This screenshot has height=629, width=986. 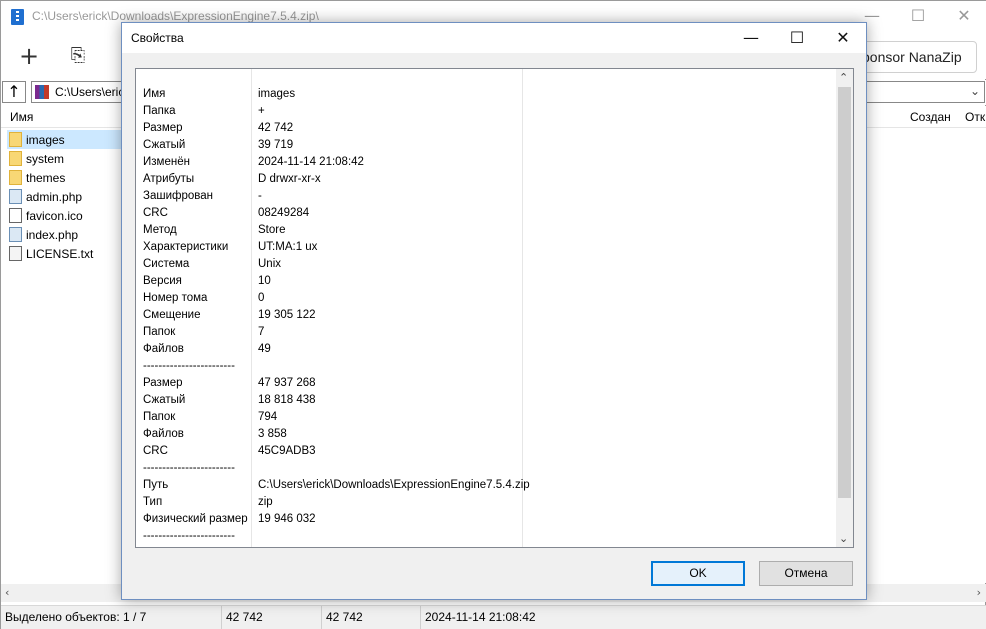 What do you see at coordinates (66, 158) in the screenshot?
I see `list-item: system` at bounding box center [66, 158].